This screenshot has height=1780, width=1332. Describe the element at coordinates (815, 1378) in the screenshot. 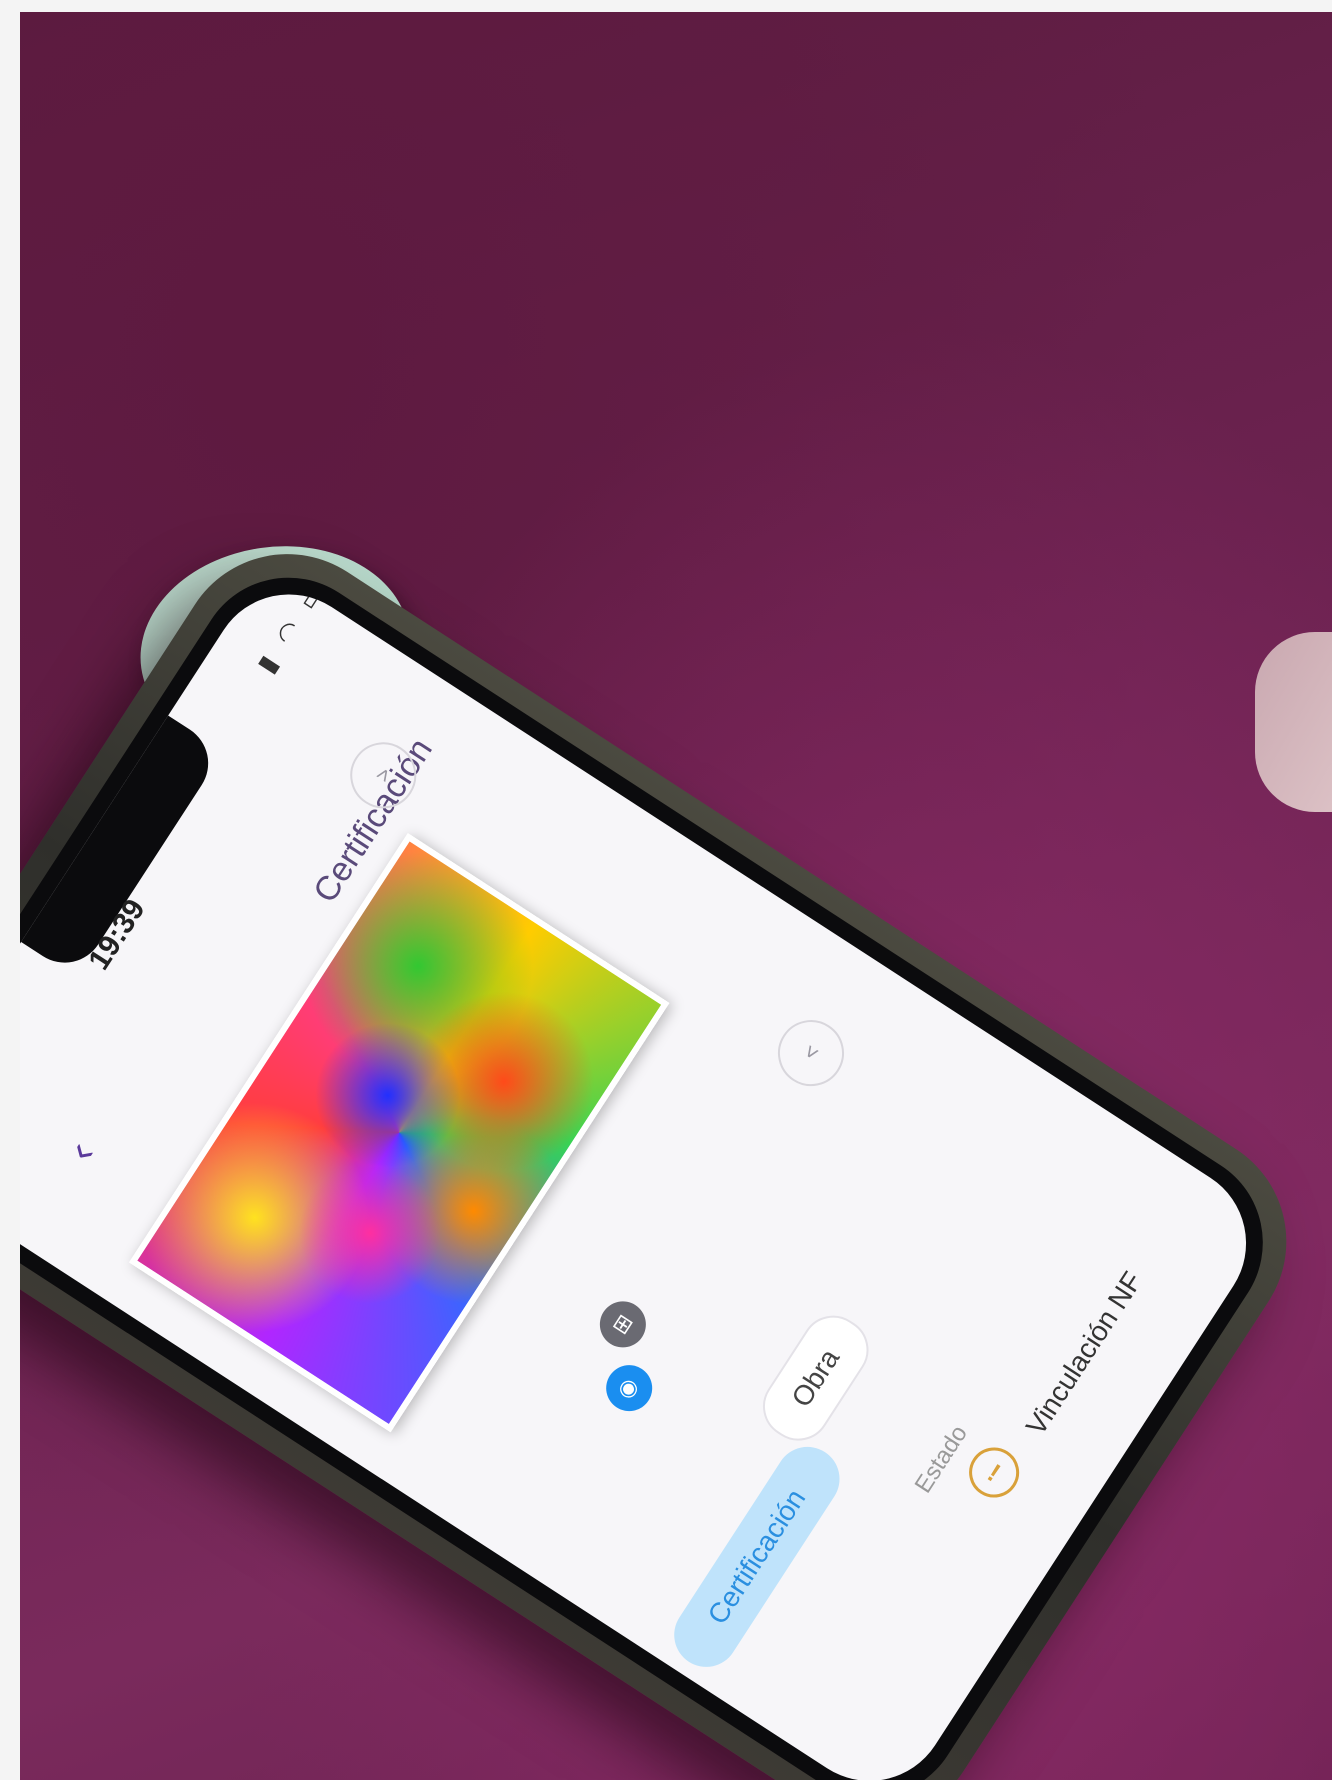

I see `tab-obra: Obra` at that location.